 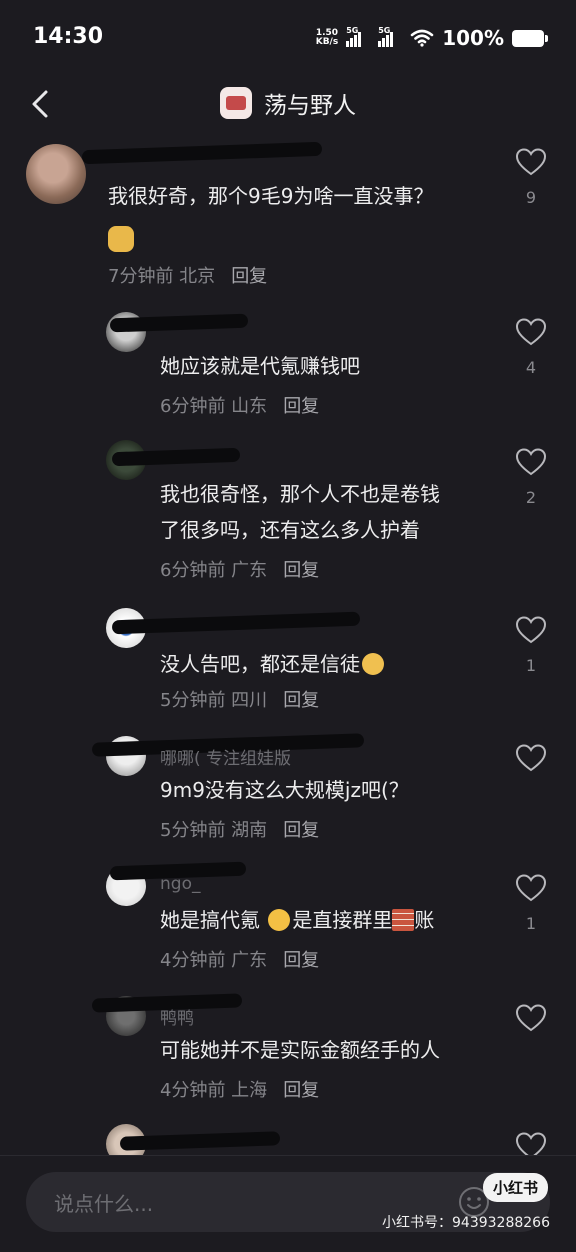 I want to click on reply-item: 她应该就是代氪赚钱吧 6分钟前 山东 回复 4, so click(x=288, y=366).